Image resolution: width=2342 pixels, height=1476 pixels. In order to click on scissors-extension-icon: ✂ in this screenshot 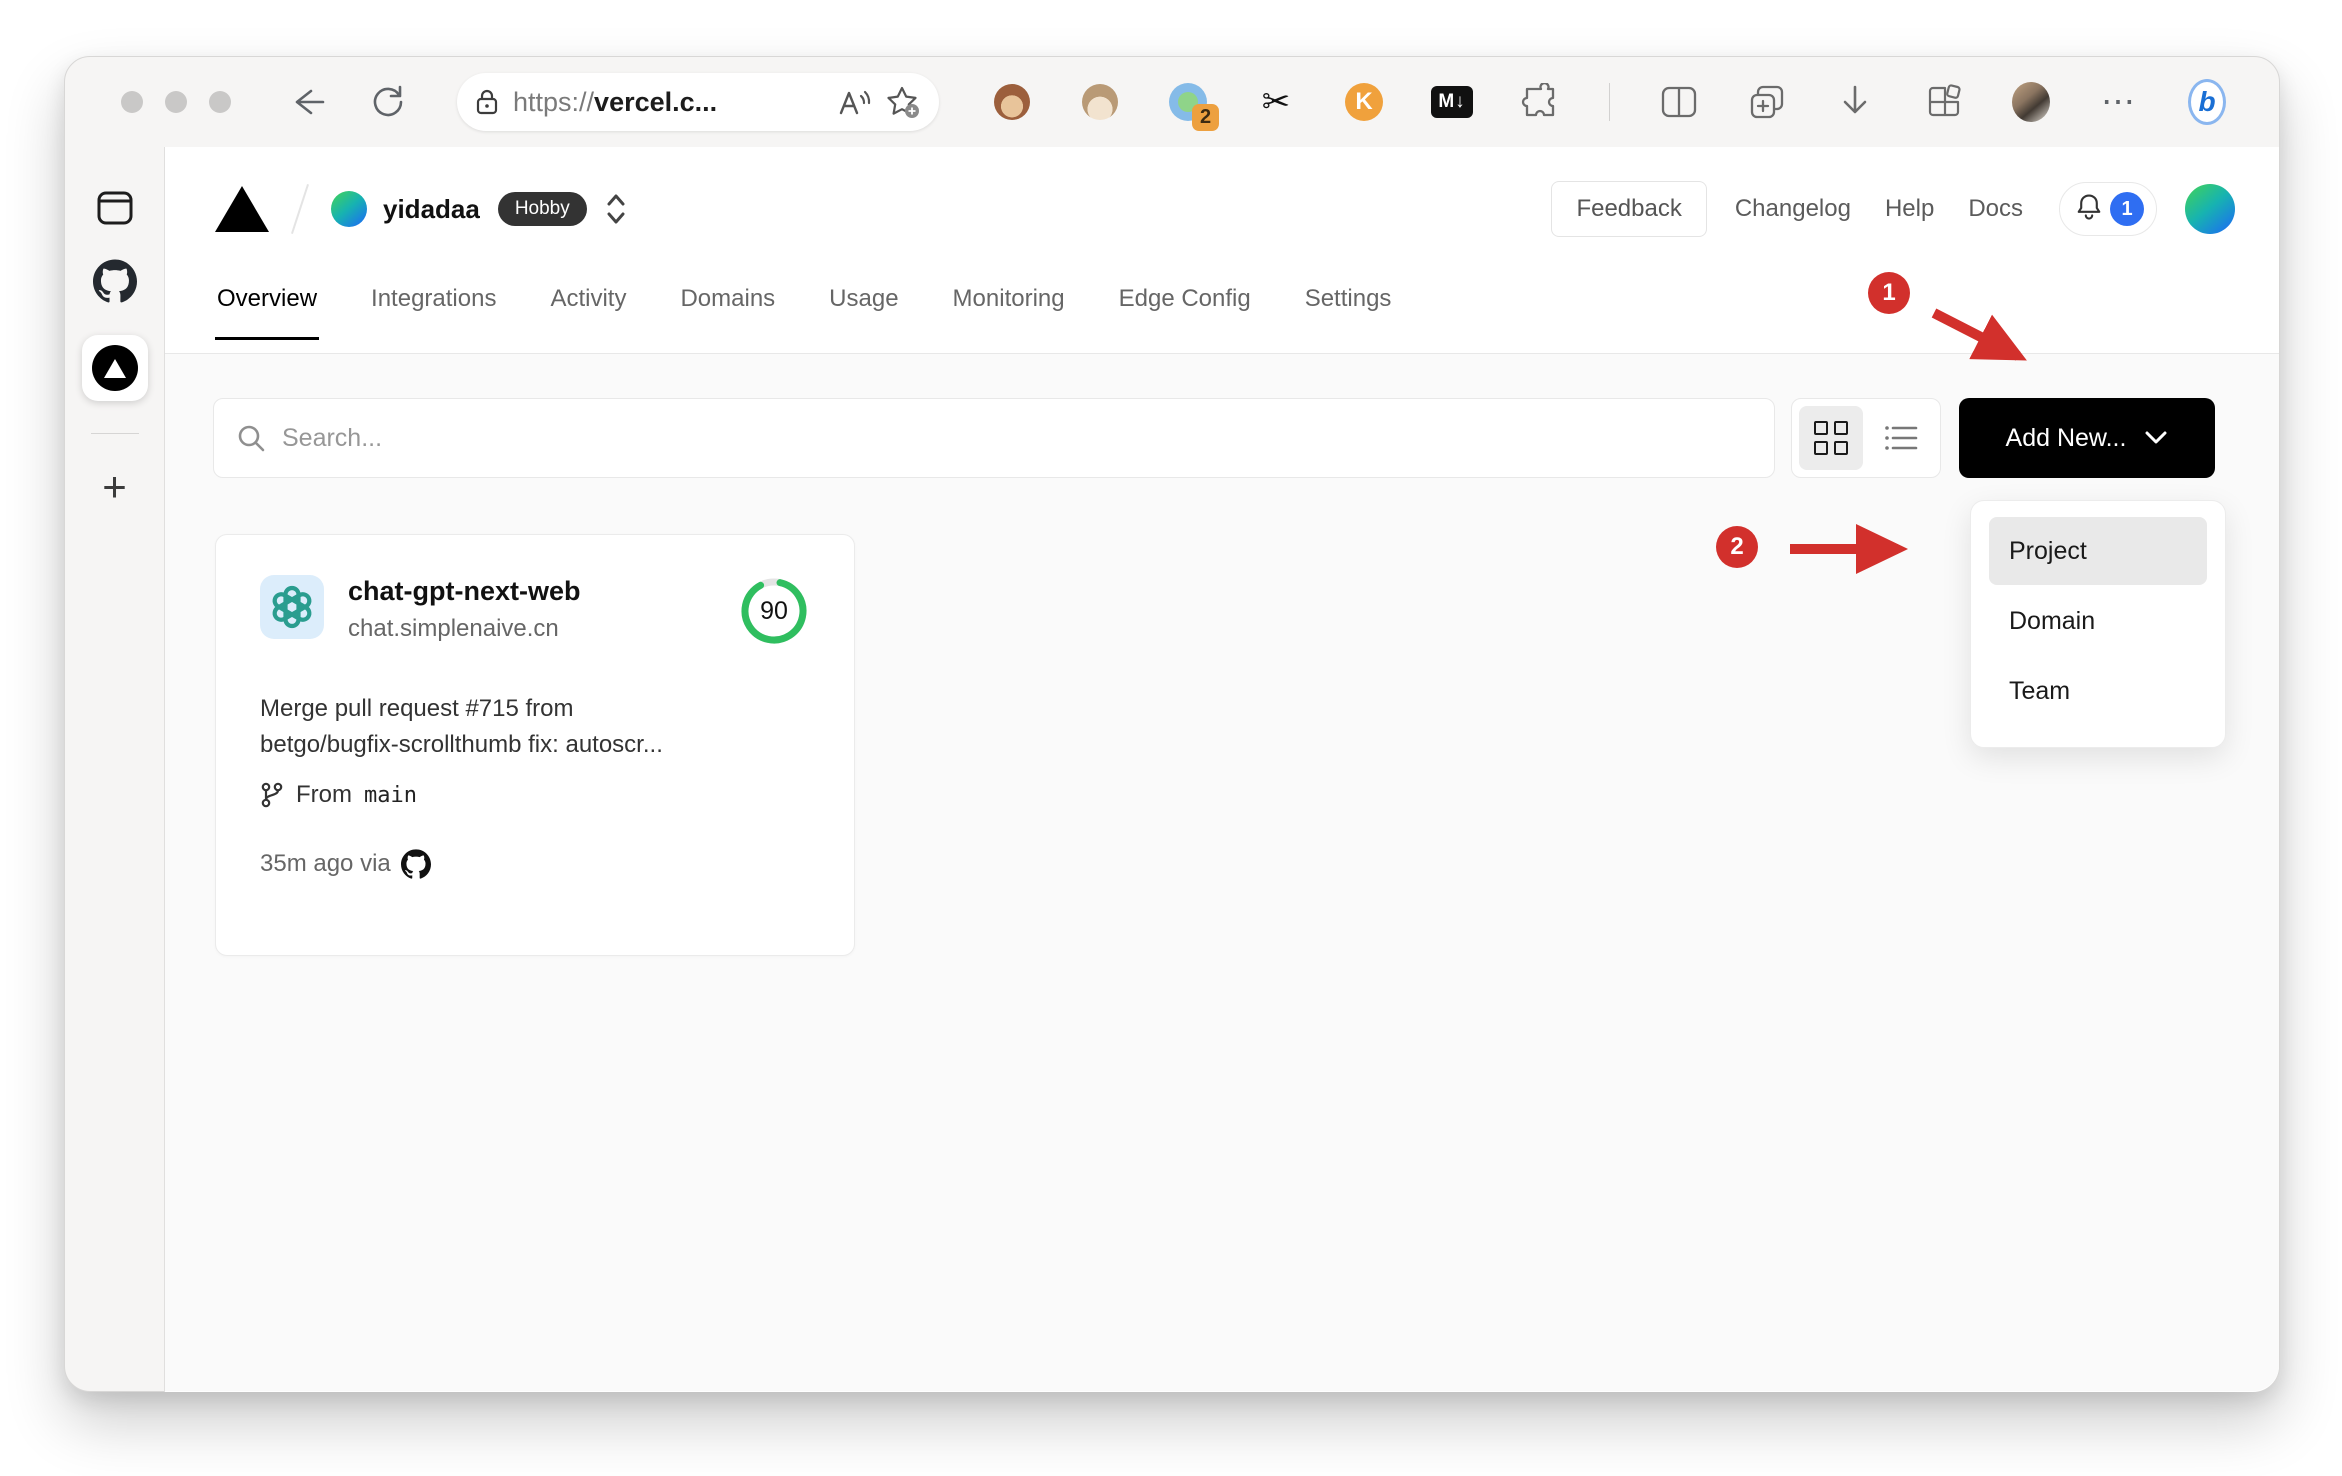, I will do `click(1276, 102)`.